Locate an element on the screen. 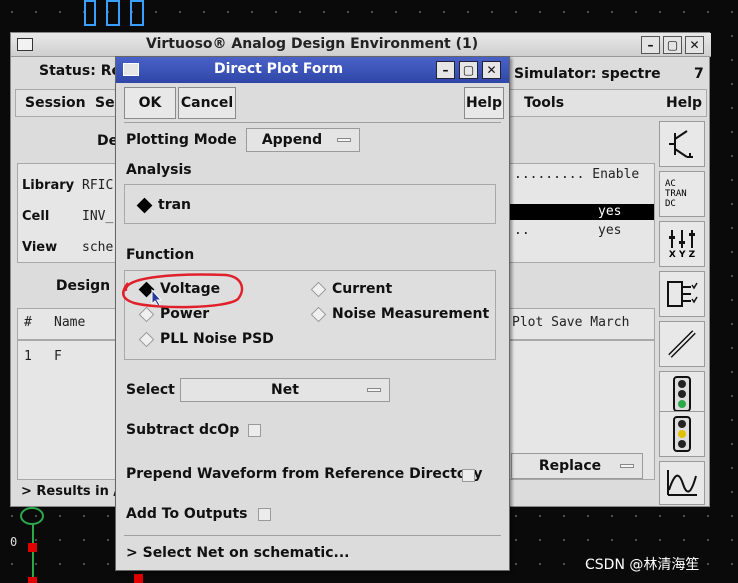 The height and width of the screenshot is (583, 738). variables-xyz: X Y Z is located at coordinates (682, 255).